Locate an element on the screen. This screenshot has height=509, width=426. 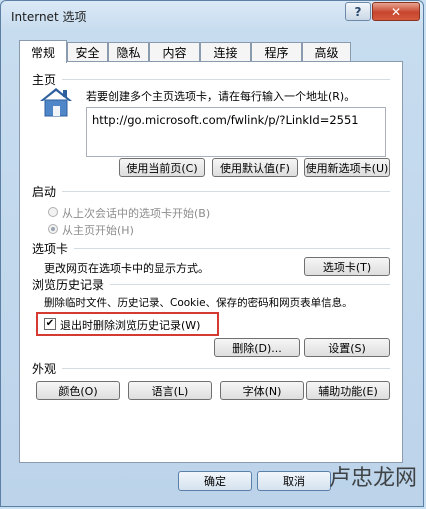
window-title: Internet 选项 is located at coordinates (49, 17).